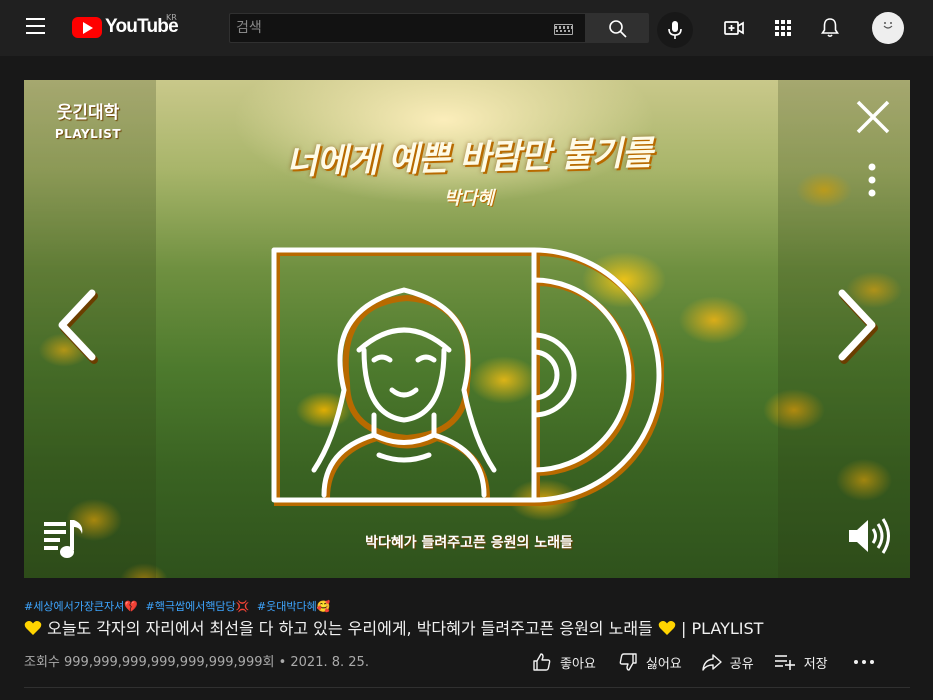 Image resolution: width=933 pixels, height=700 pixels. I want to click on more-vert-icon, so click(872, 180).